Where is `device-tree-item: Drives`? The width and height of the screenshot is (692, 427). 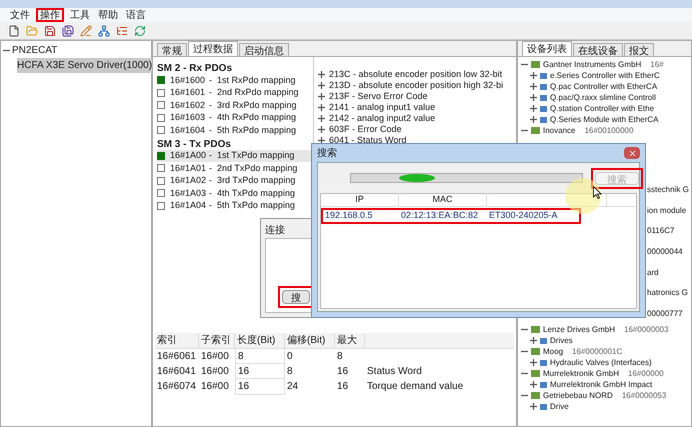 device-tree-item: Drives is located at coordinates (561, 340).